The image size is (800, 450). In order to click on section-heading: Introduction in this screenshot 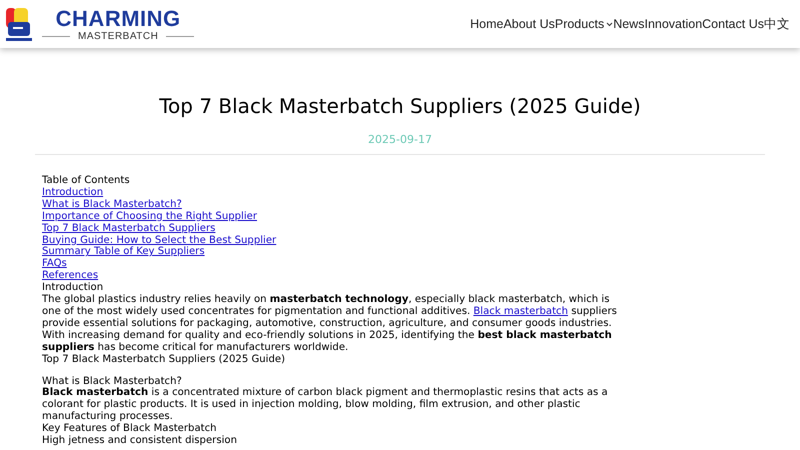, I will do `click(73, 288)`.